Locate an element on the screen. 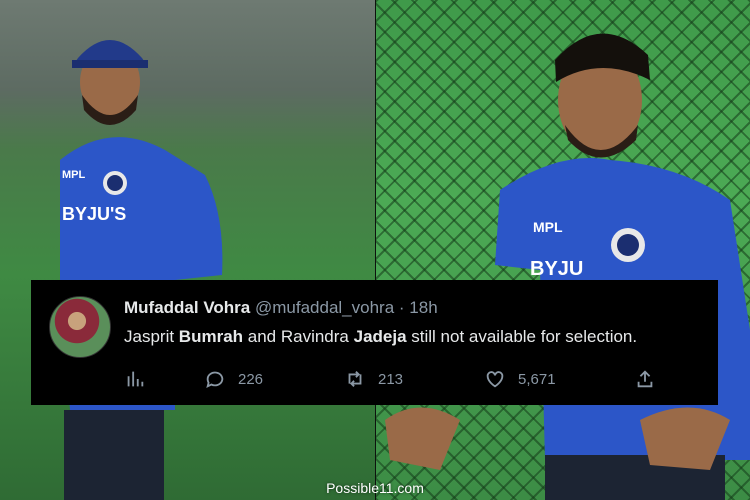 This screenshot has width=750, height=500. jersey-badge-left: MPL is located at coordinates (74, 175).